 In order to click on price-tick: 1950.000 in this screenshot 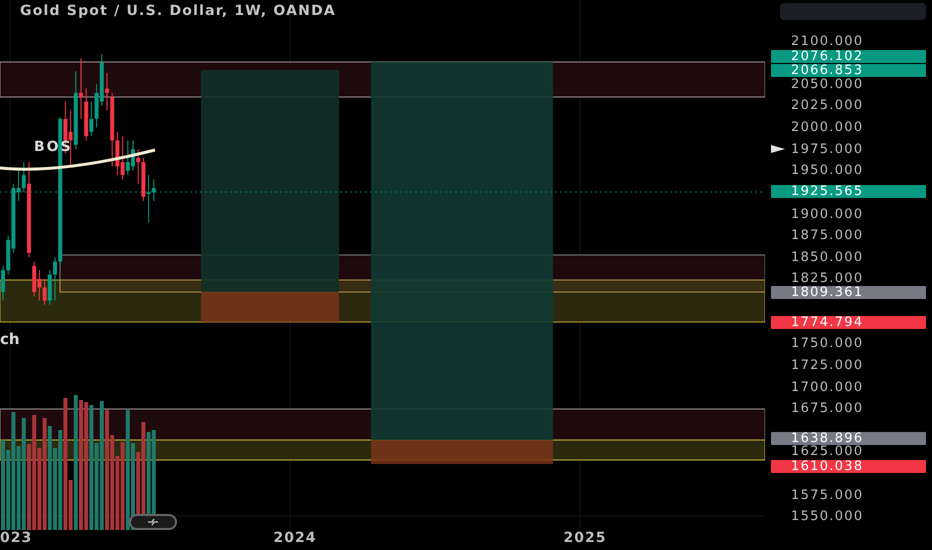, I will do `click(827, 170)`.